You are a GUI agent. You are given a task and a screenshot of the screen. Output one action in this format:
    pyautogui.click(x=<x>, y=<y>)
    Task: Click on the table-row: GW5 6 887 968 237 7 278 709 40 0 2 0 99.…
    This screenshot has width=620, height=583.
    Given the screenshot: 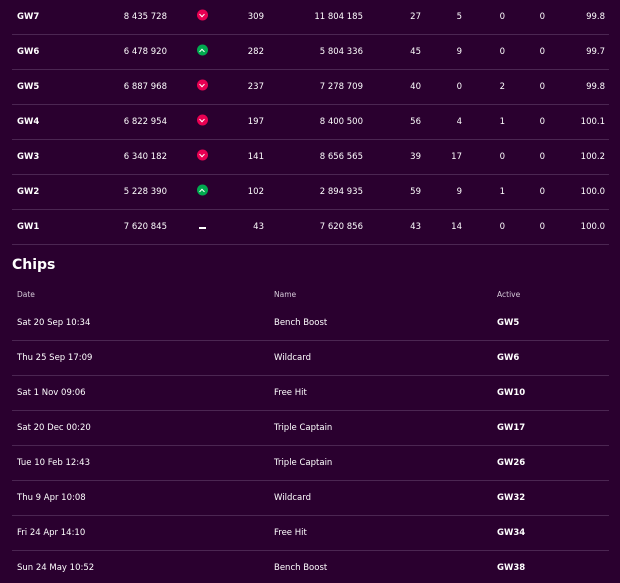 What is the action you would take?
    pyautogui.click(x=310, y=87)
    